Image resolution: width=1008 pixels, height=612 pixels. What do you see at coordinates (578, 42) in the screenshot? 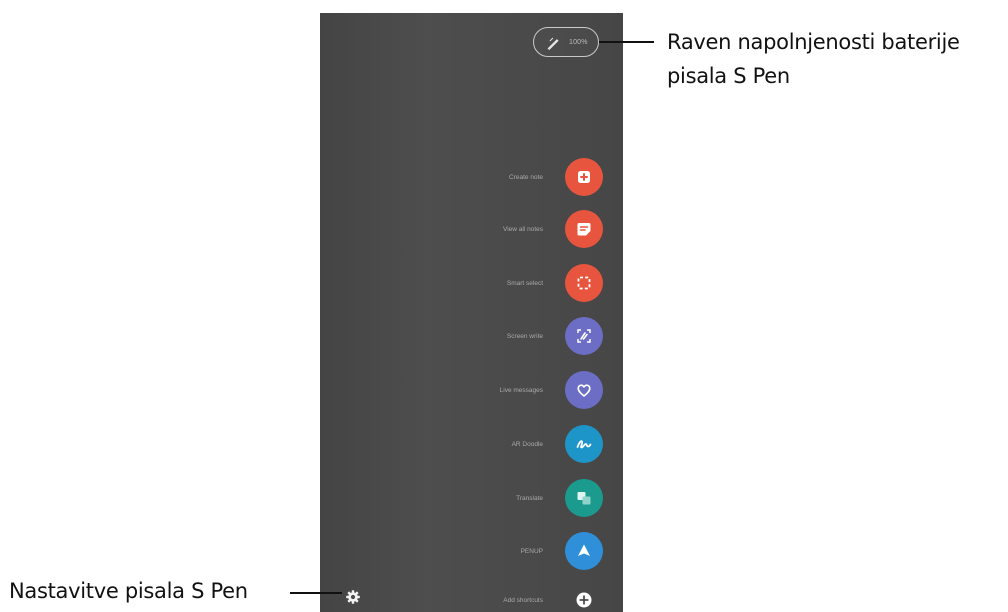
I see `battery-percent: 100%` at bounding box center [578, 42].